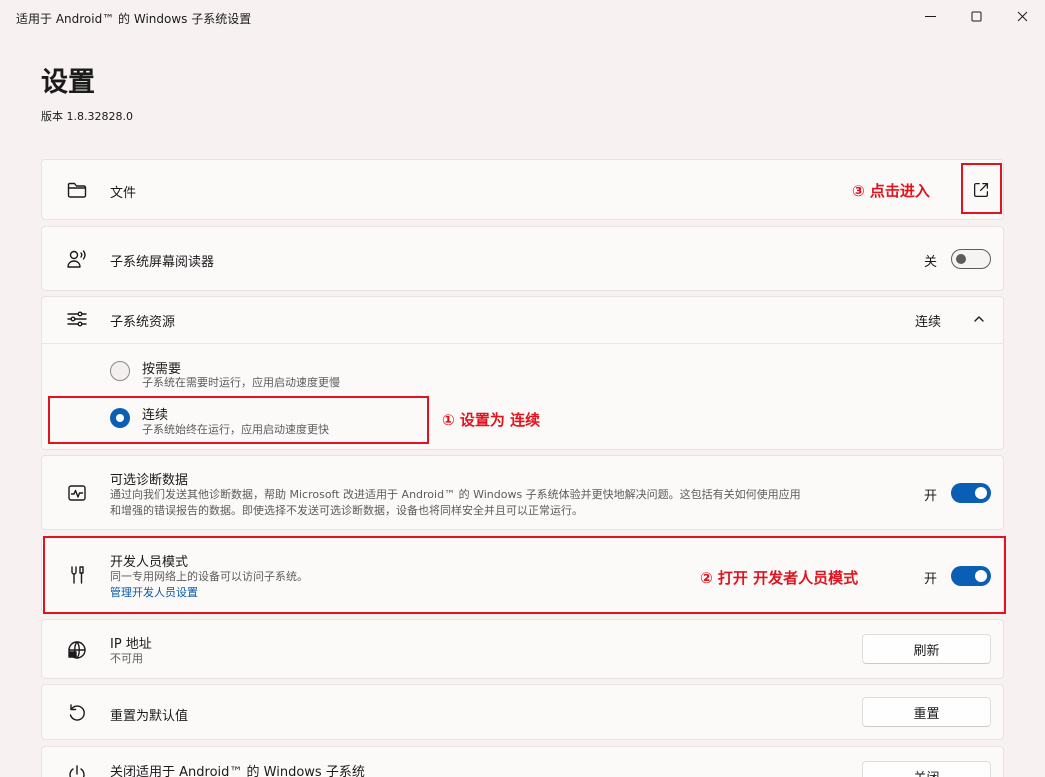  What do you see at coordinates (971, 493) in the screenshot?
I see `diagnostics-toggle` at bounding box center [971, 493].